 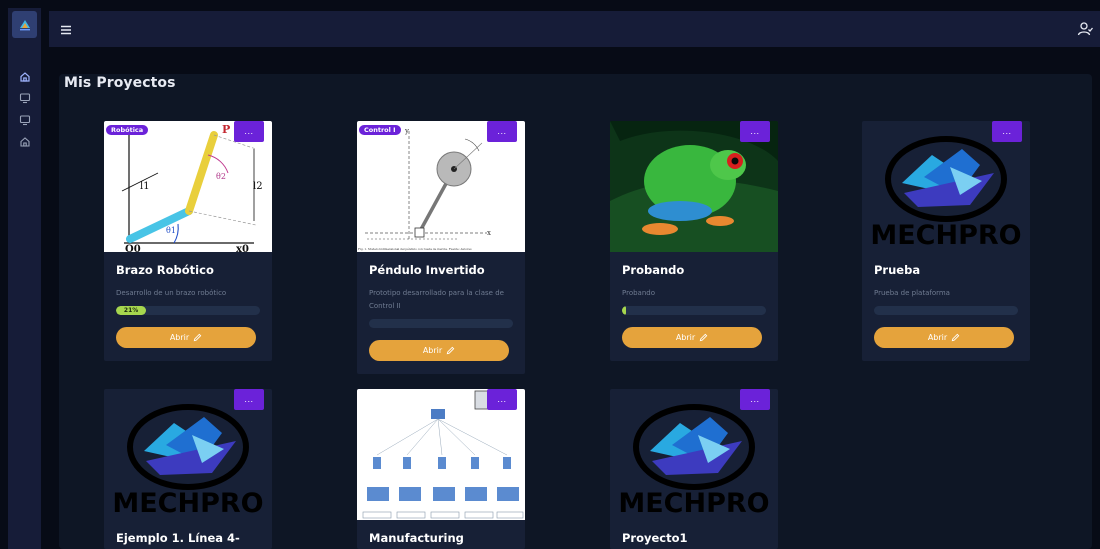 What do you see at coordinates (165, 270) in the screenshot?
I see `project-title: Brazo Robótico` at bounding box center [165, 270].